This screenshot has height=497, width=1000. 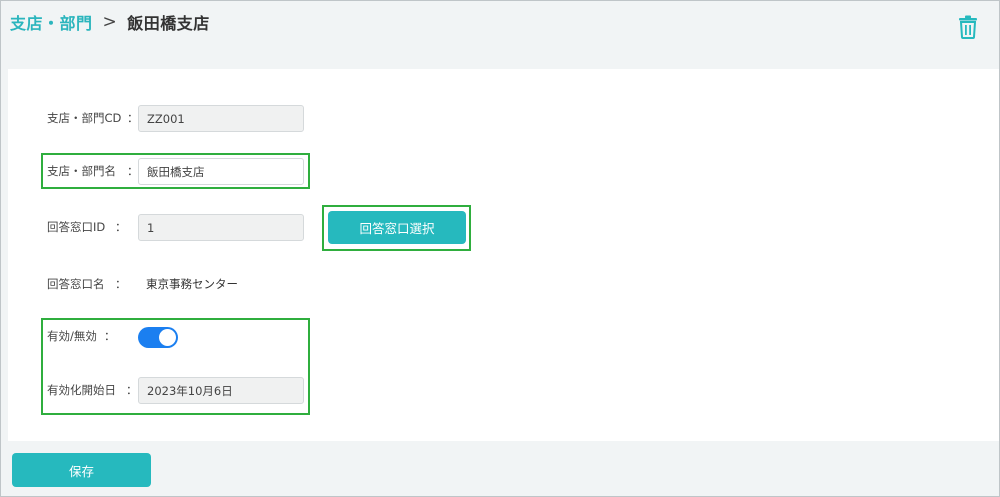 I want to click on breadcrumb: 支店・部門 > 飯田橋支店, so click(x=110, y=22).